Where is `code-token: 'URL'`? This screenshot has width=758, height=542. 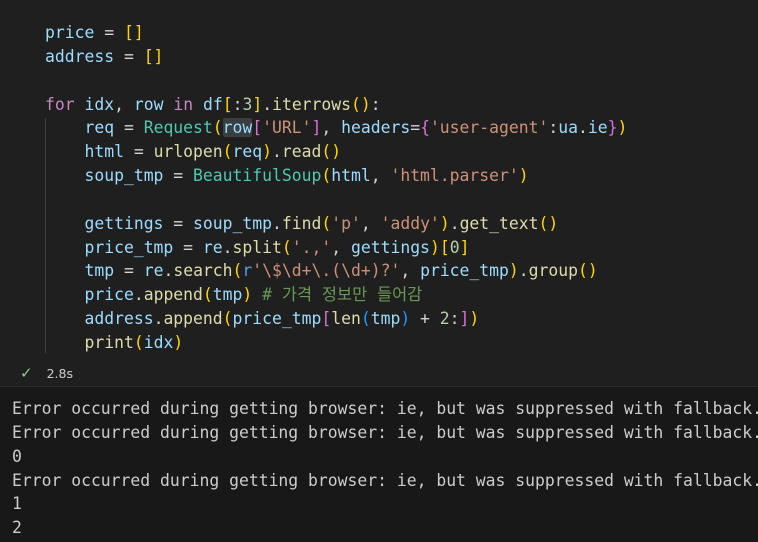 code-token: 'URL' is located at coordinates (287, 128).